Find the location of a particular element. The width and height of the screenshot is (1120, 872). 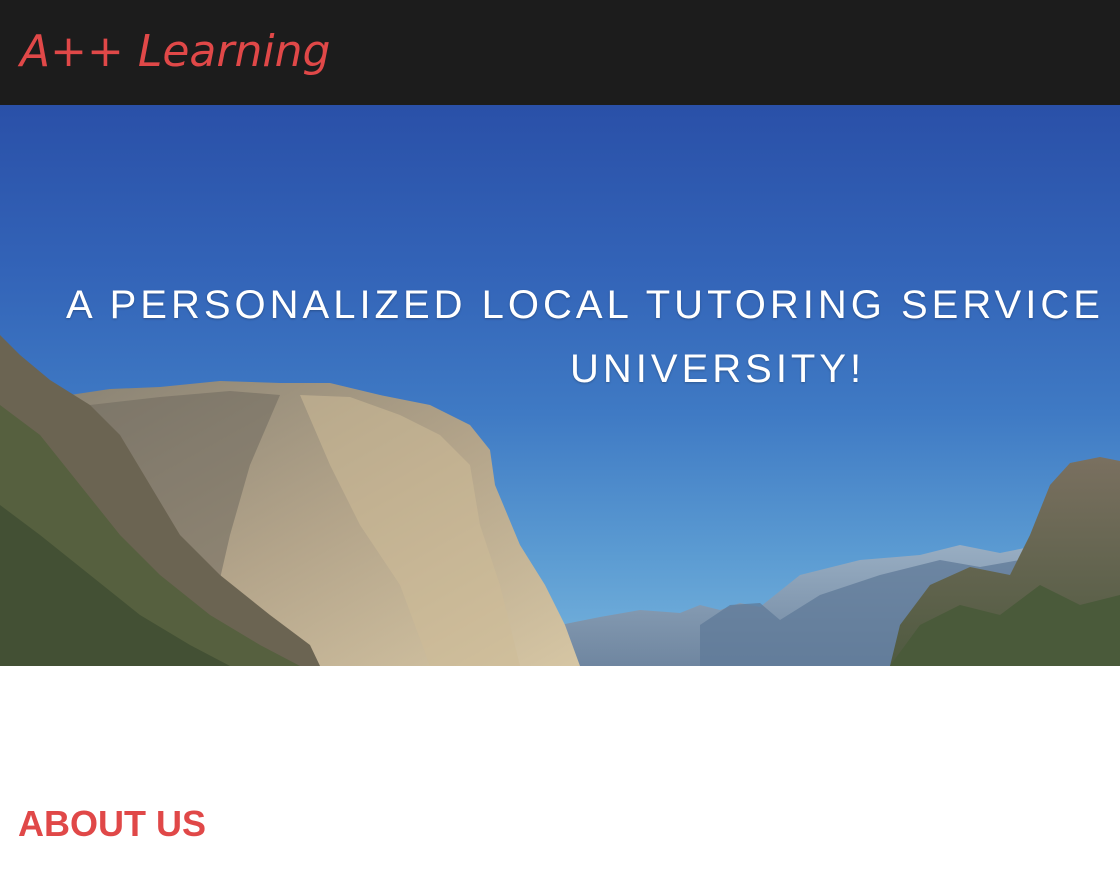

brand-logo-link: A++ Learning is located at coordinates (175, 52).